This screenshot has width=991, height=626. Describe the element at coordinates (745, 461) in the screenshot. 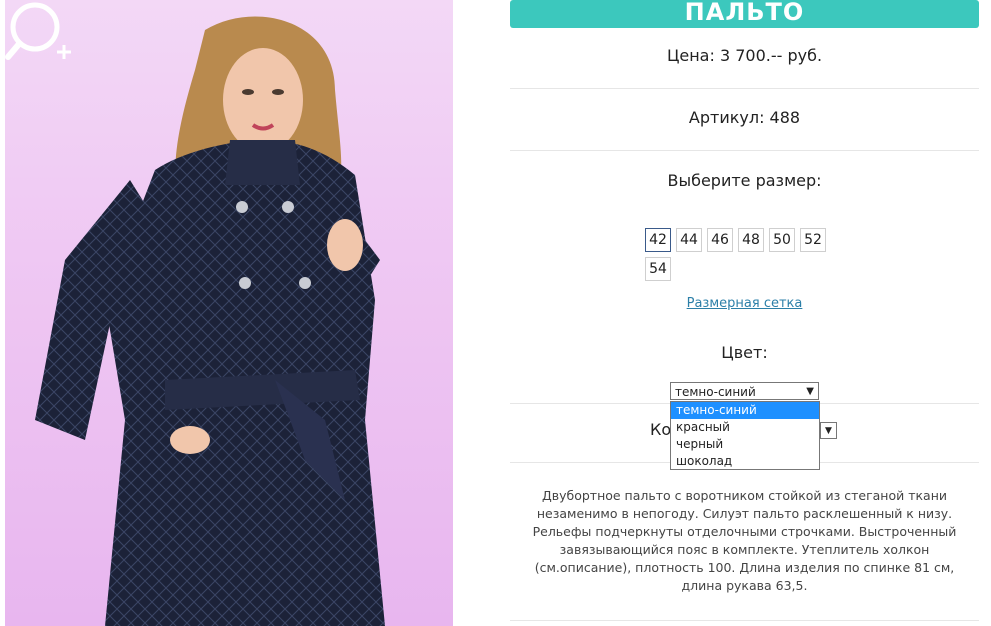

I see `color-option: шоколад` at that location.